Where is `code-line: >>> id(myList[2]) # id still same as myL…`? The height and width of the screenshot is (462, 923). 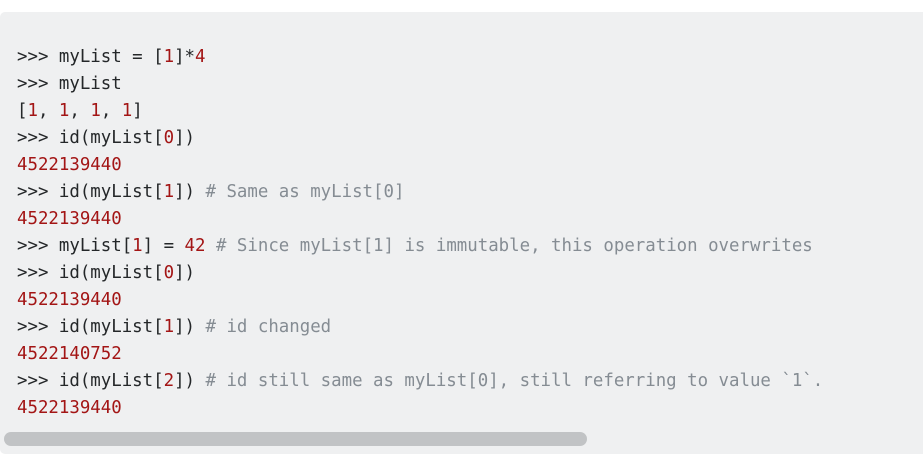 code-line: >>> id(myList[2]) # id still same as myL… is located at coordinates (420, 381).